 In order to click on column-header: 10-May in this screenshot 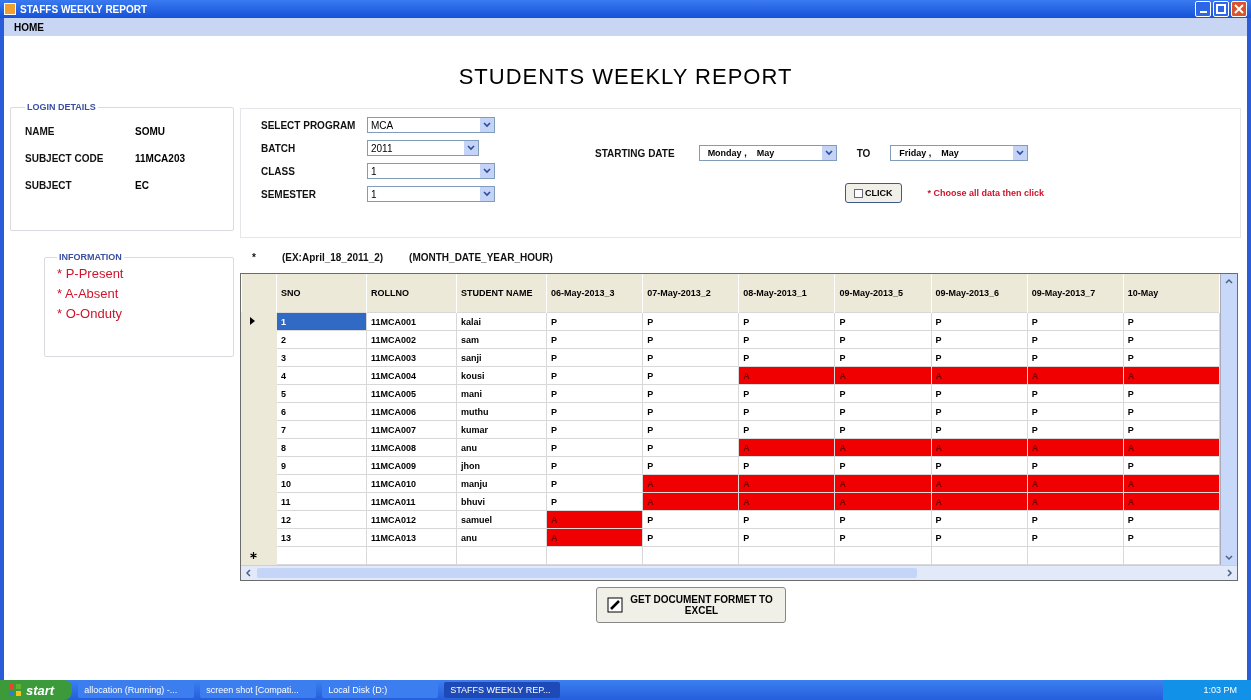, I will do `click(1171, 293)`.